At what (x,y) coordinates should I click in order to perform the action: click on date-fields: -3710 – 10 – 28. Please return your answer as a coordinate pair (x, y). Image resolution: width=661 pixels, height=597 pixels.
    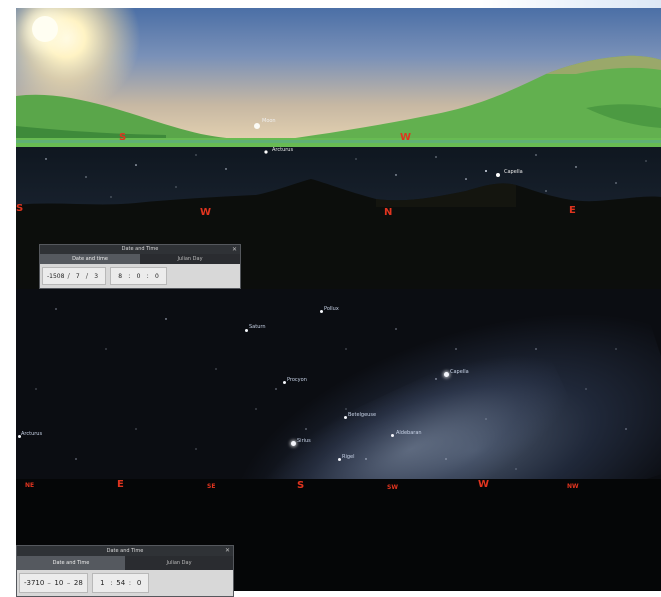
    Looking at the image, I should click on (54, 583).